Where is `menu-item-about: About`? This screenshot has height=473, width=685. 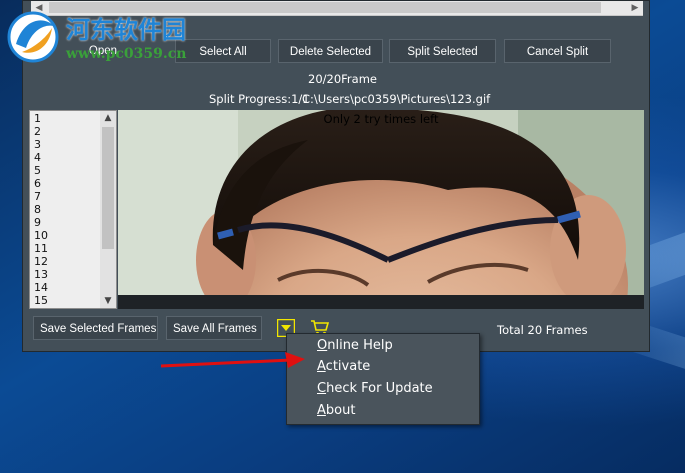
menu-item-about: About is located at coordinates (336, 410).